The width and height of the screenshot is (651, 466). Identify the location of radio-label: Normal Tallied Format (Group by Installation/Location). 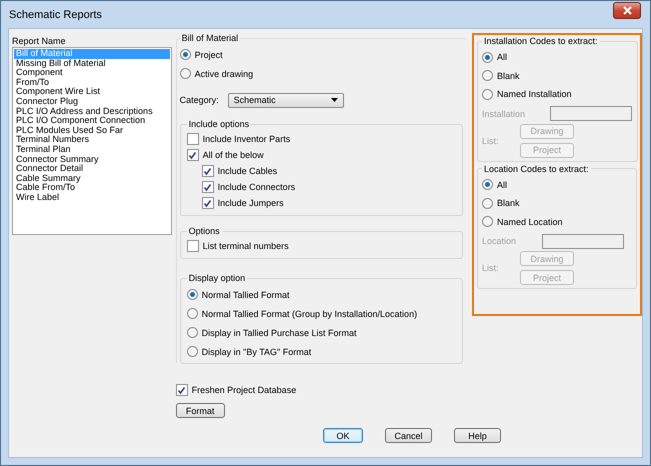
(310, 313).